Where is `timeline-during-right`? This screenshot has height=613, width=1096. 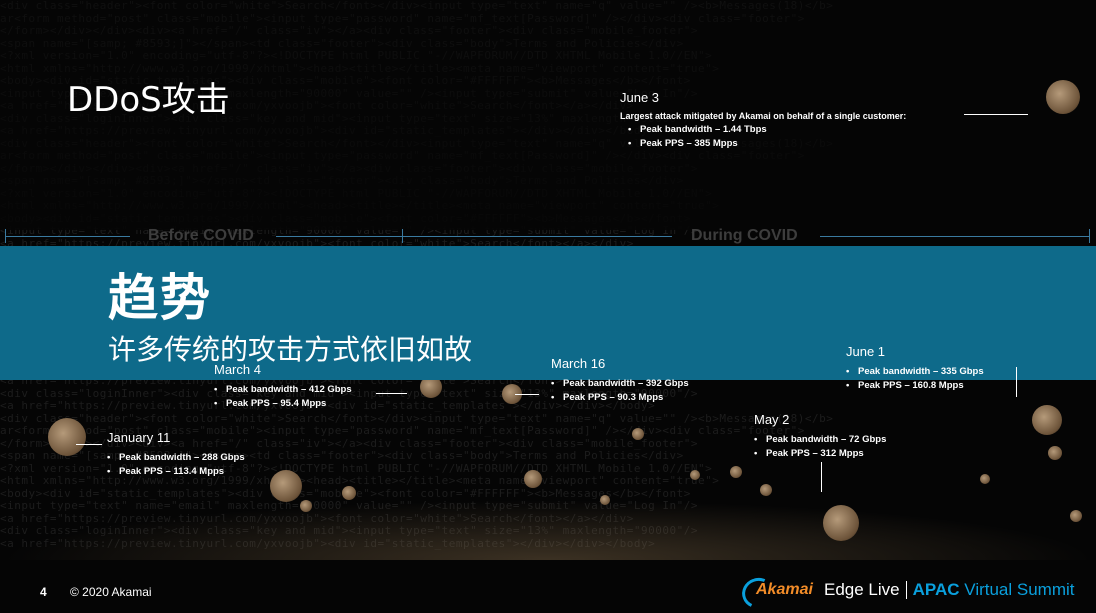 timeline-during-right is located at coordinates (955, 236).